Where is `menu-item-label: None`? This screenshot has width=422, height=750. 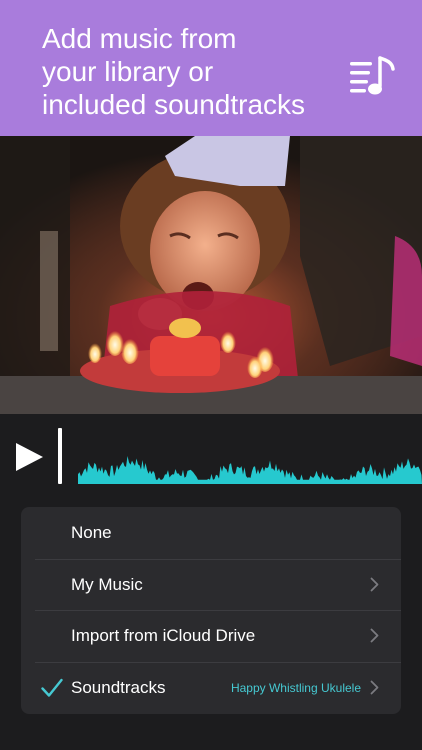
menu-item-label: None is located at coordinates (91, 532).